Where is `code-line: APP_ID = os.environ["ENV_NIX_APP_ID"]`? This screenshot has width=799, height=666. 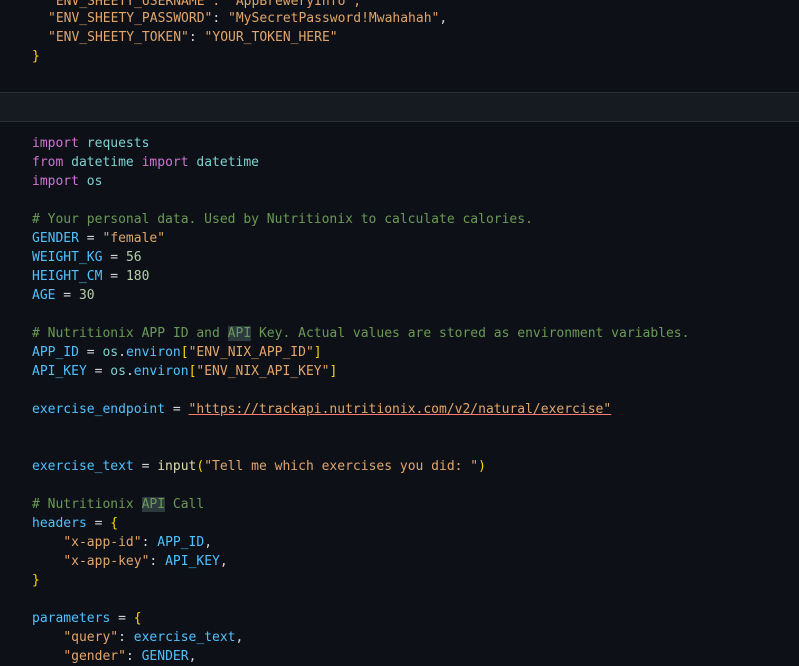
code-line: APP_ID = os.environ["ENV_NIX_APP_ID"] is located at coordinates (177, 352).